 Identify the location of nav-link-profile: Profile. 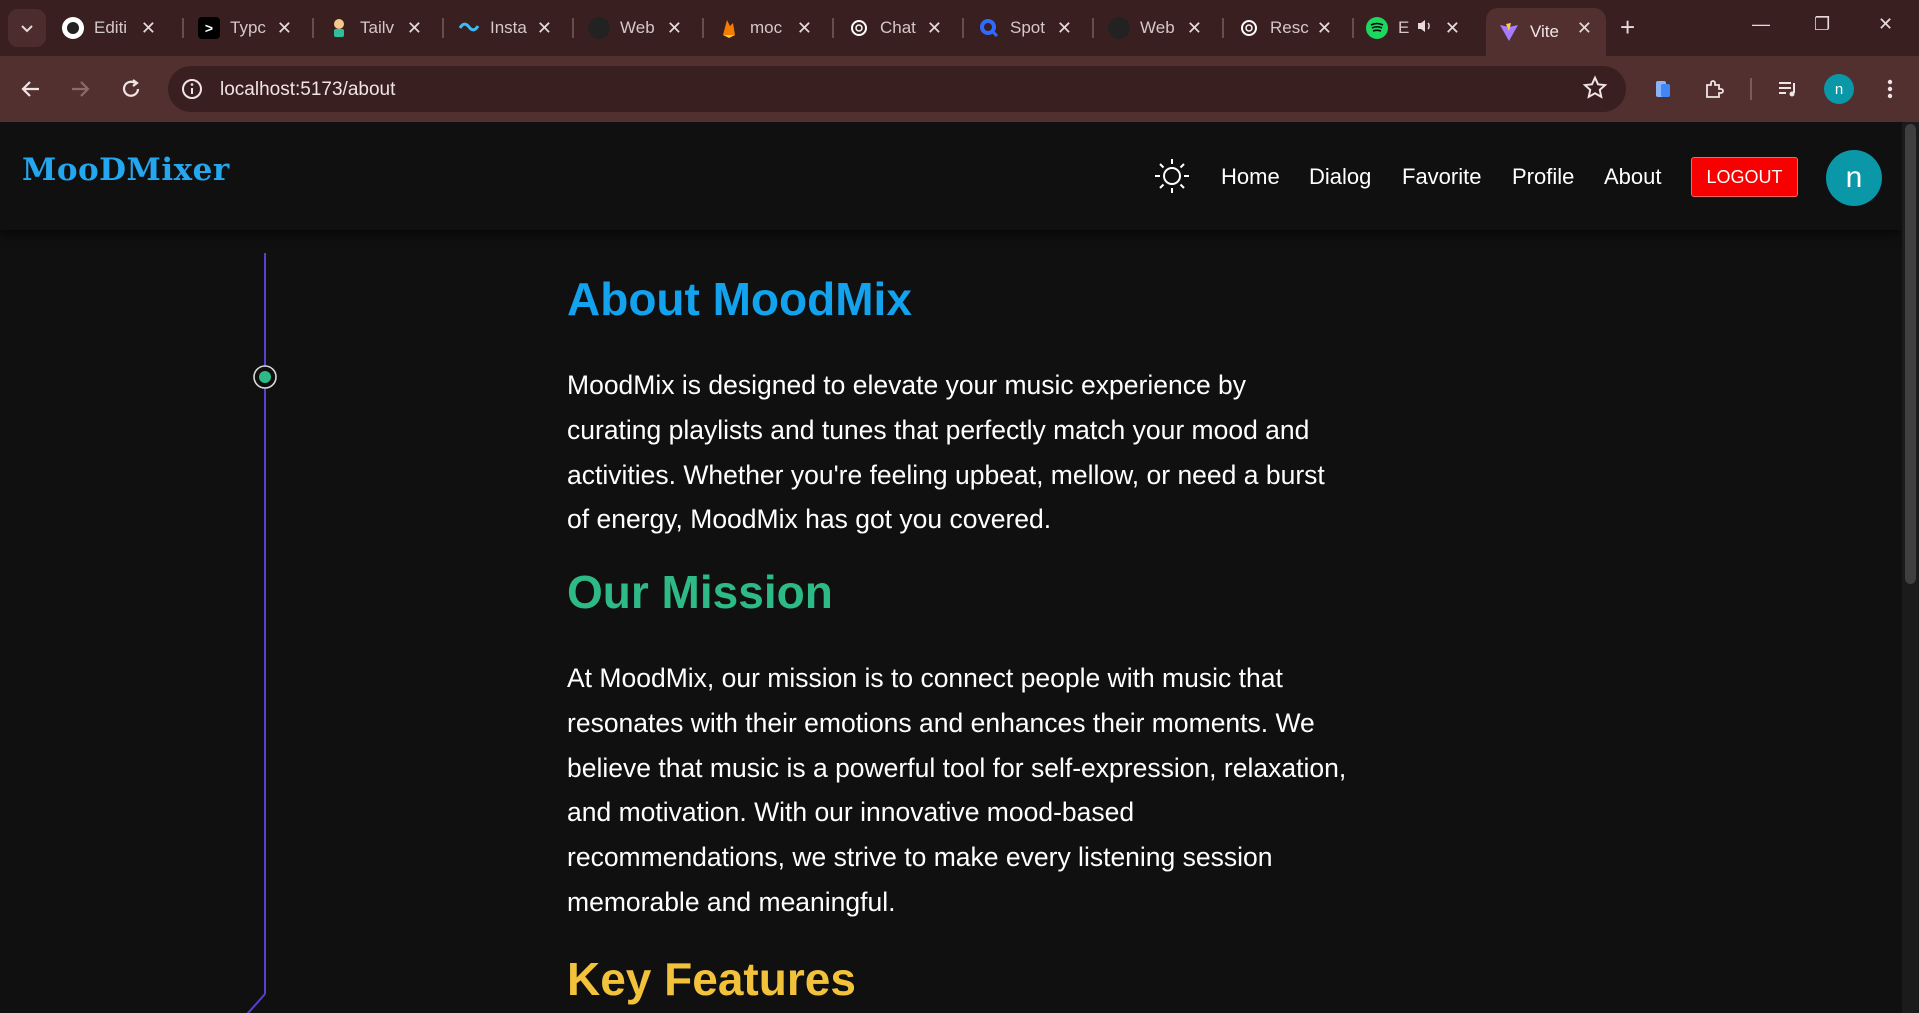
(1543, 177).